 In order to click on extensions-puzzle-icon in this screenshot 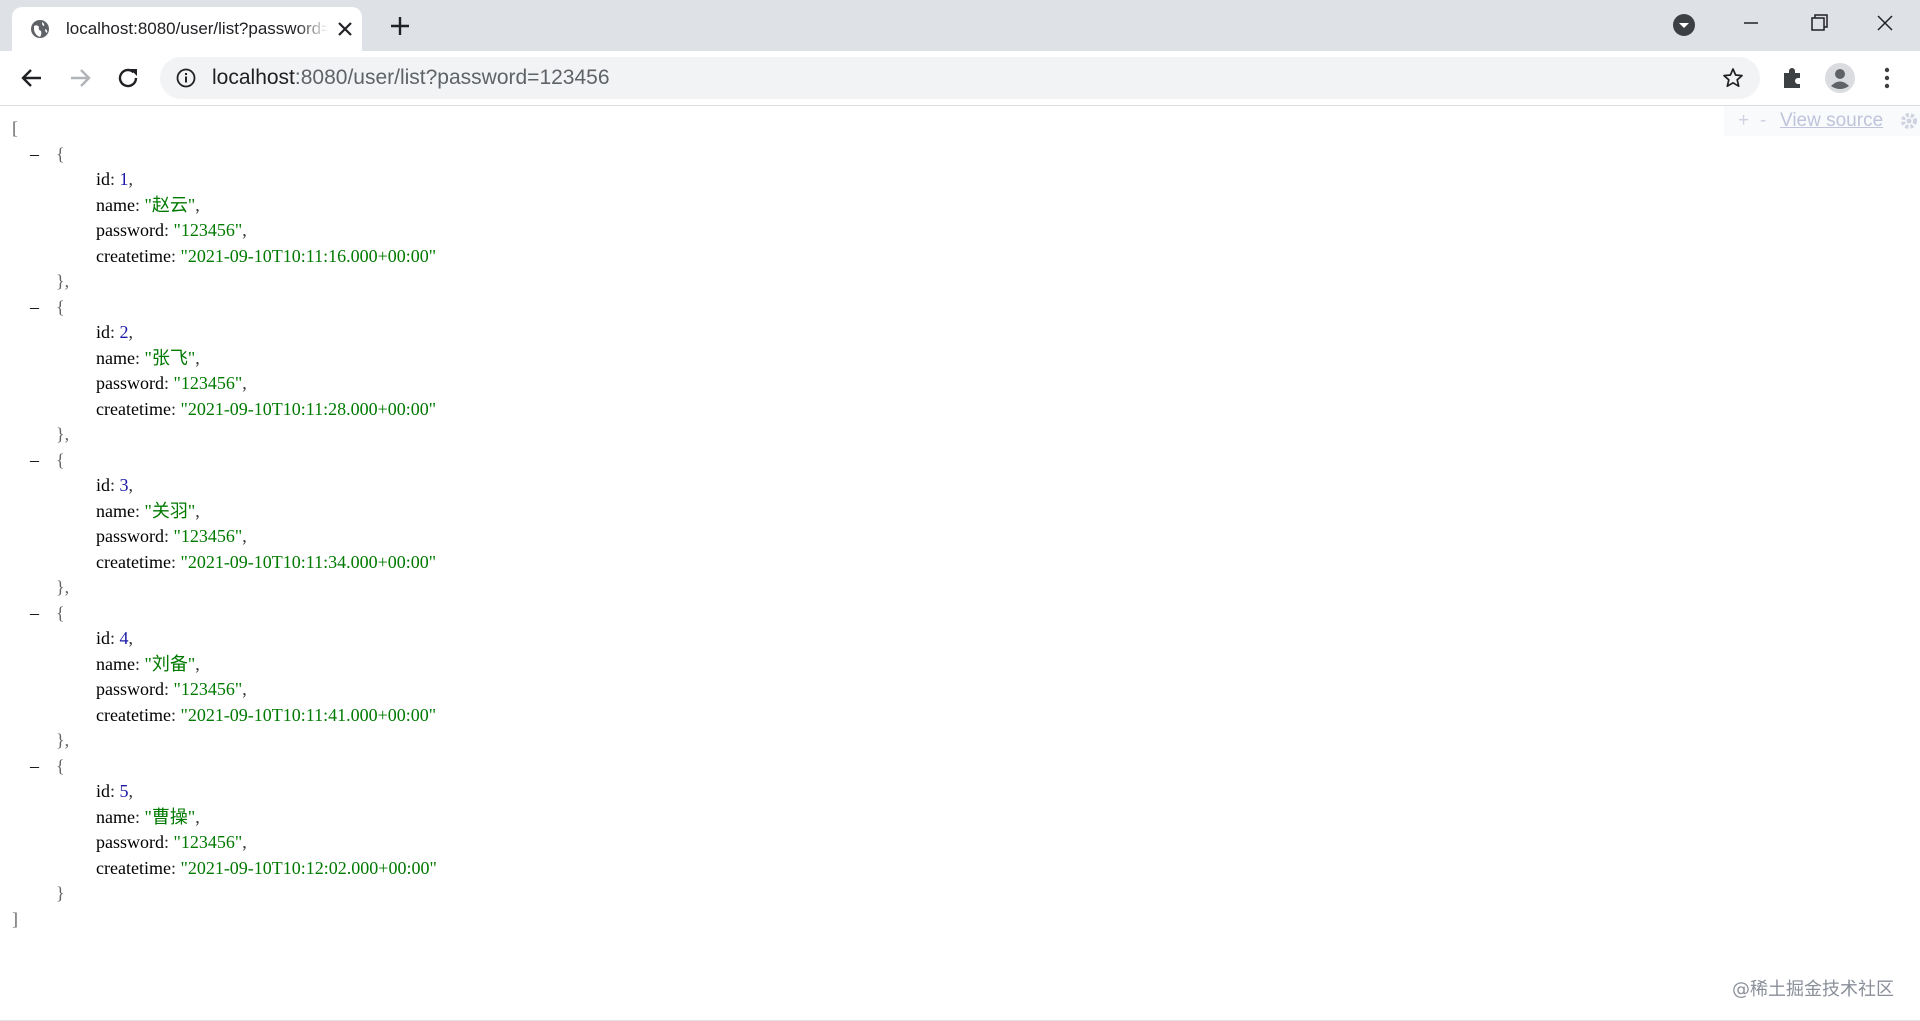, I will do `click(1792, 78)`.